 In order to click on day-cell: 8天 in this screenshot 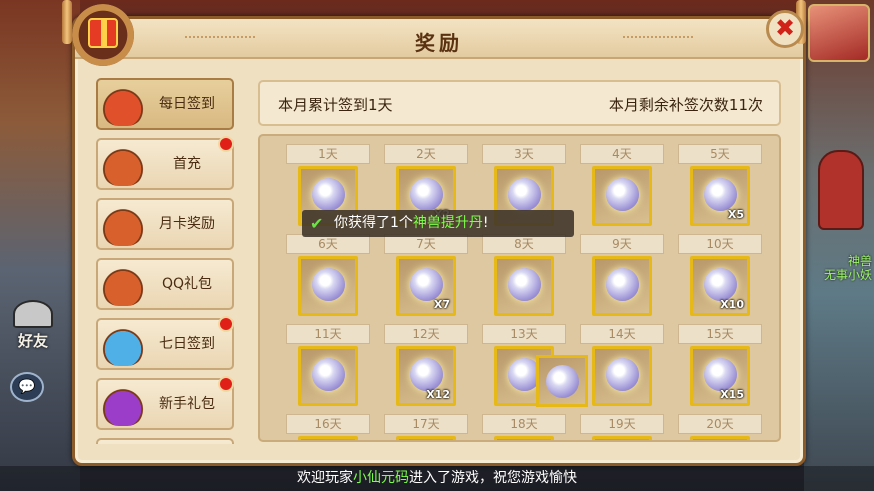, I will do `click(524, 275)`.